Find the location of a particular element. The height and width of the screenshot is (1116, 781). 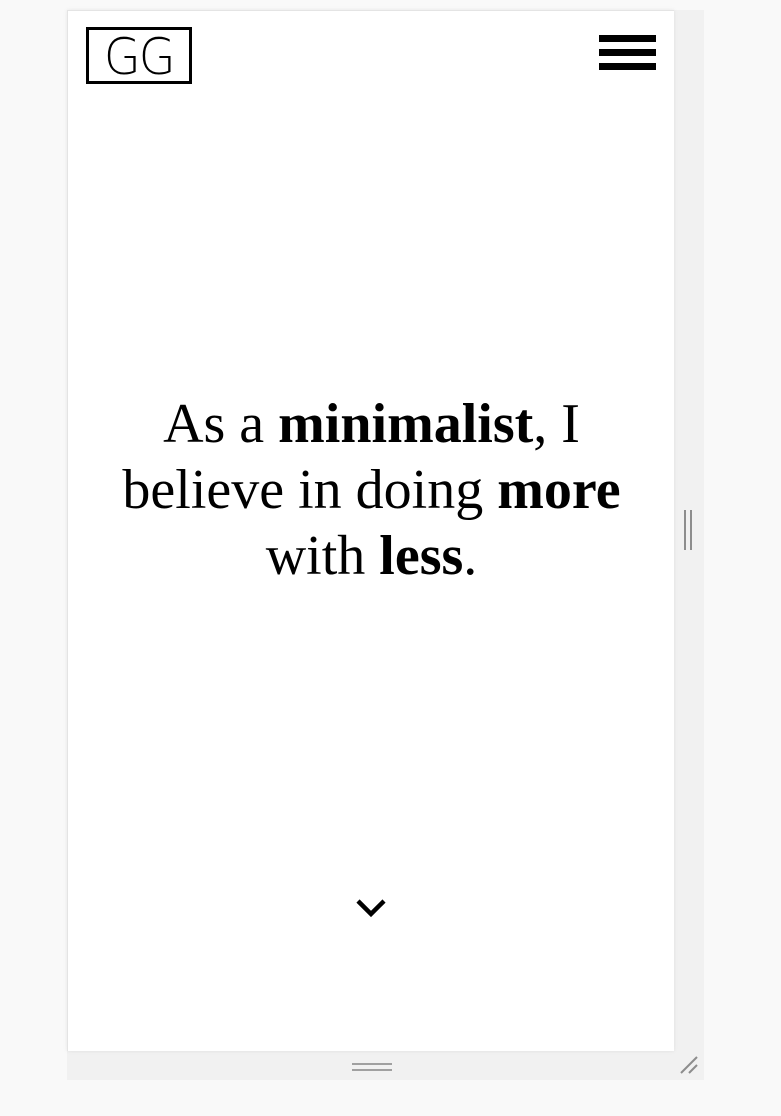

headline-line-3: with less. is located at coordinates (371, 556).